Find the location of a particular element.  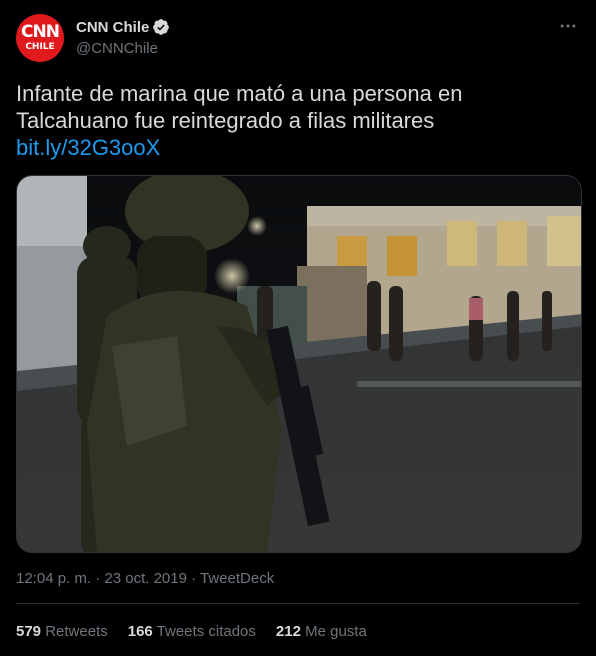

quotes-count: 166 is located at coordinates (140, 631).